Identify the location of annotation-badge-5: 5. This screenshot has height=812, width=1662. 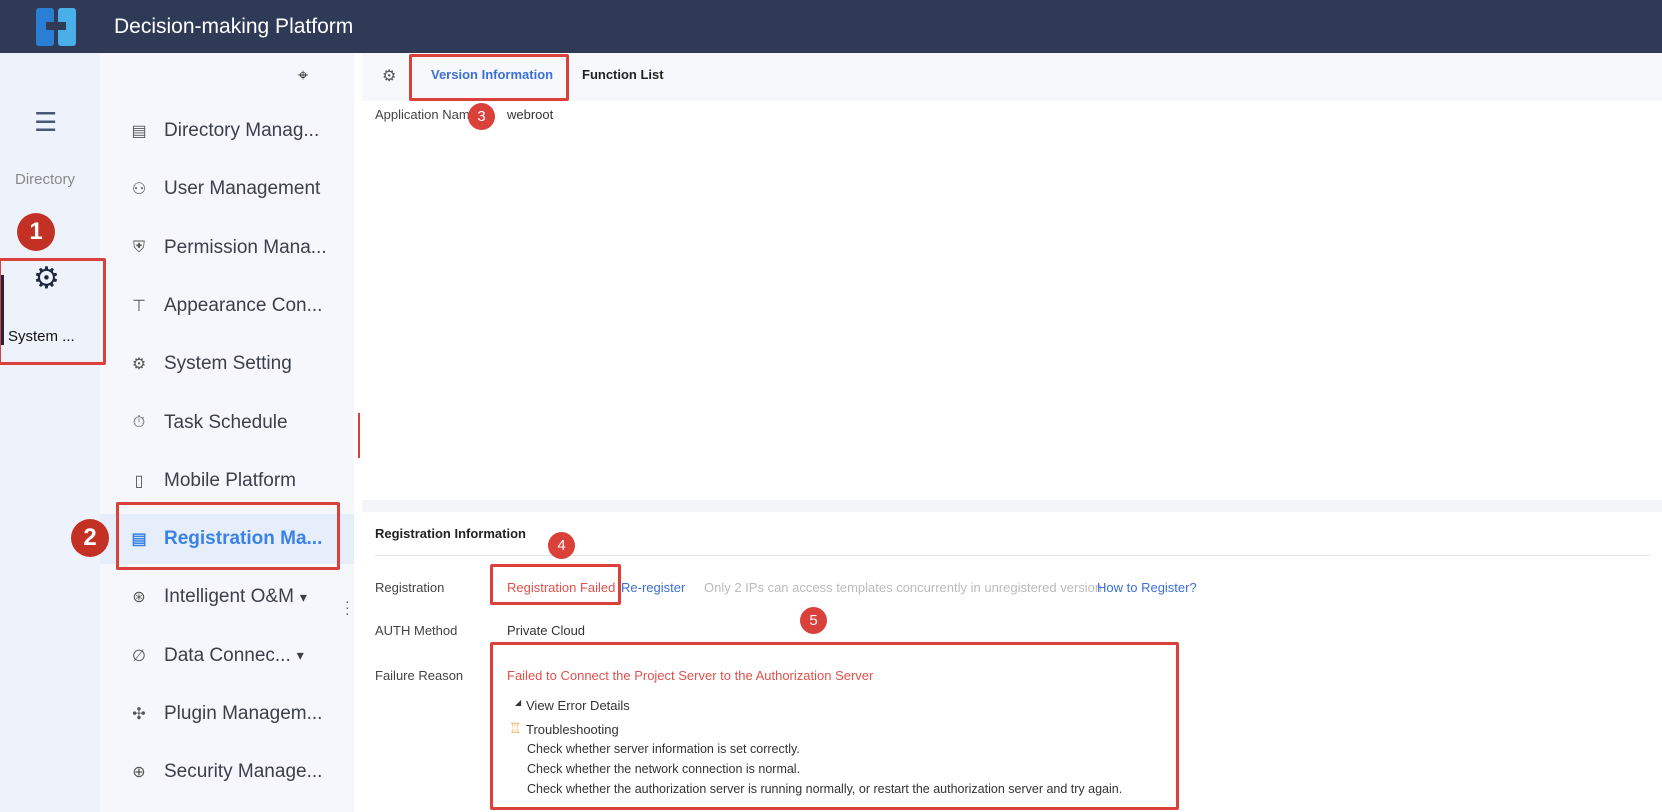
(813, 620).